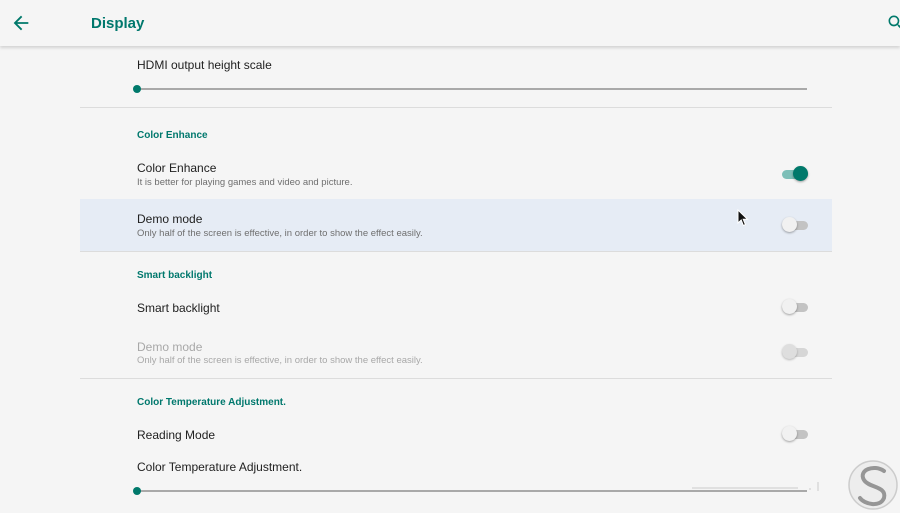 The width and height of the screenshot is (900, 513). Describe the element at coordinates (21, 23) in the screenshot. I see `arrow-back-icon` at that location.